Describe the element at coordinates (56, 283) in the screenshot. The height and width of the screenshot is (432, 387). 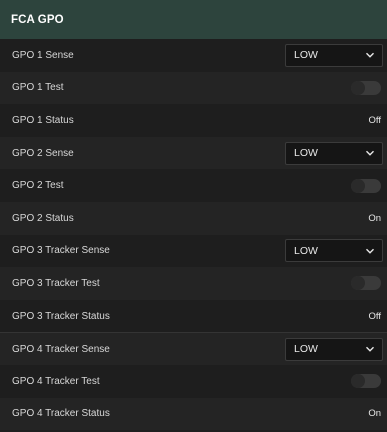
I see `setting-label: GPO 3 Tracker Test` at that location.